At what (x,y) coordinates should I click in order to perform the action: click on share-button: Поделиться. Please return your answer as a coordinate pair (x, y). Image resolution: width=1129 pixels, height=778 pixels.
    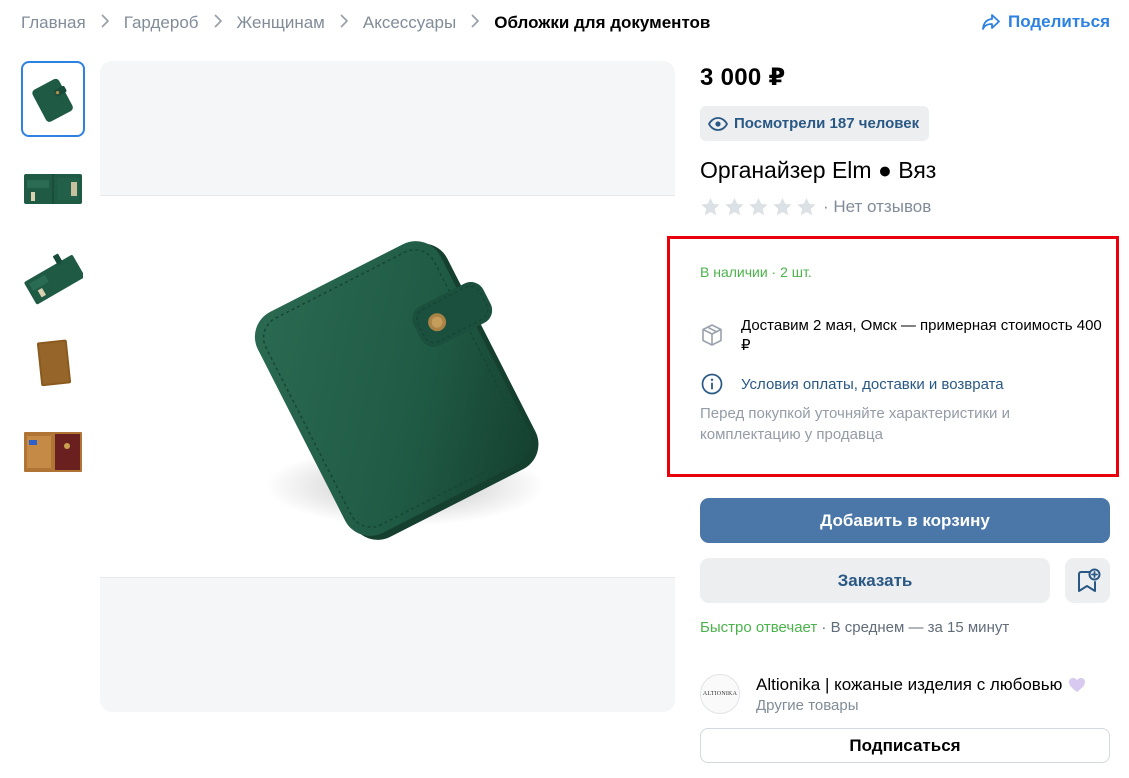
    Looking at the image, I should click on (1045, 22).